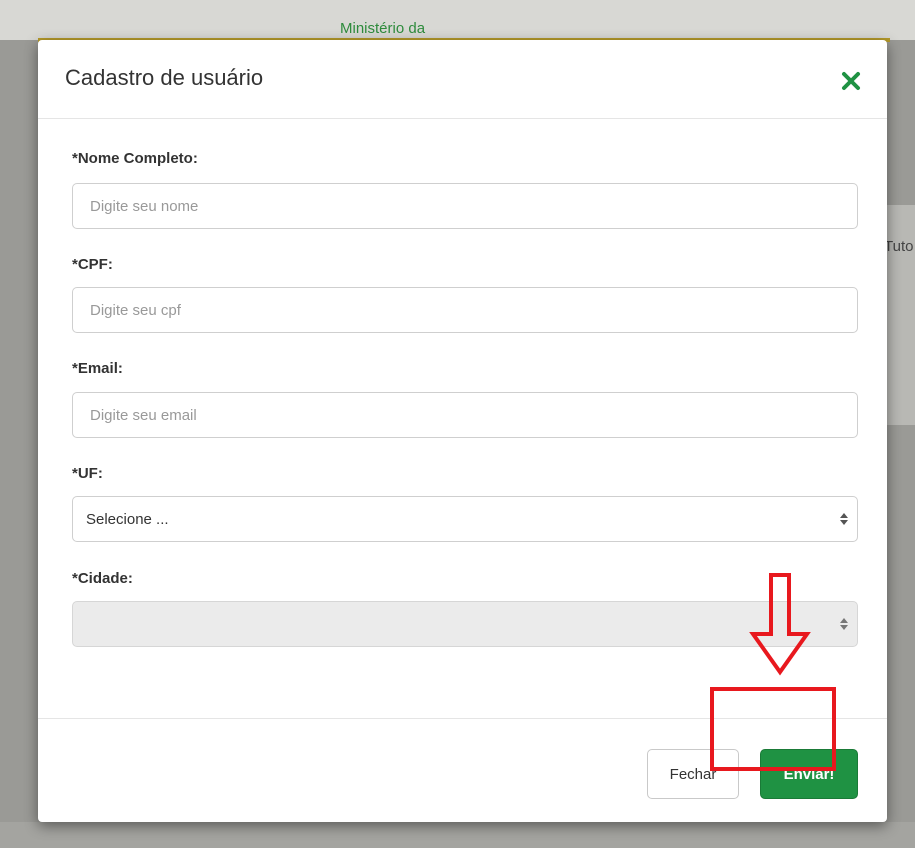 The height and width of the screenshot is (848, 915). Describe the element at coordinates (780, 624) in the screenshot. I see `down-arrow-icon` at that location.